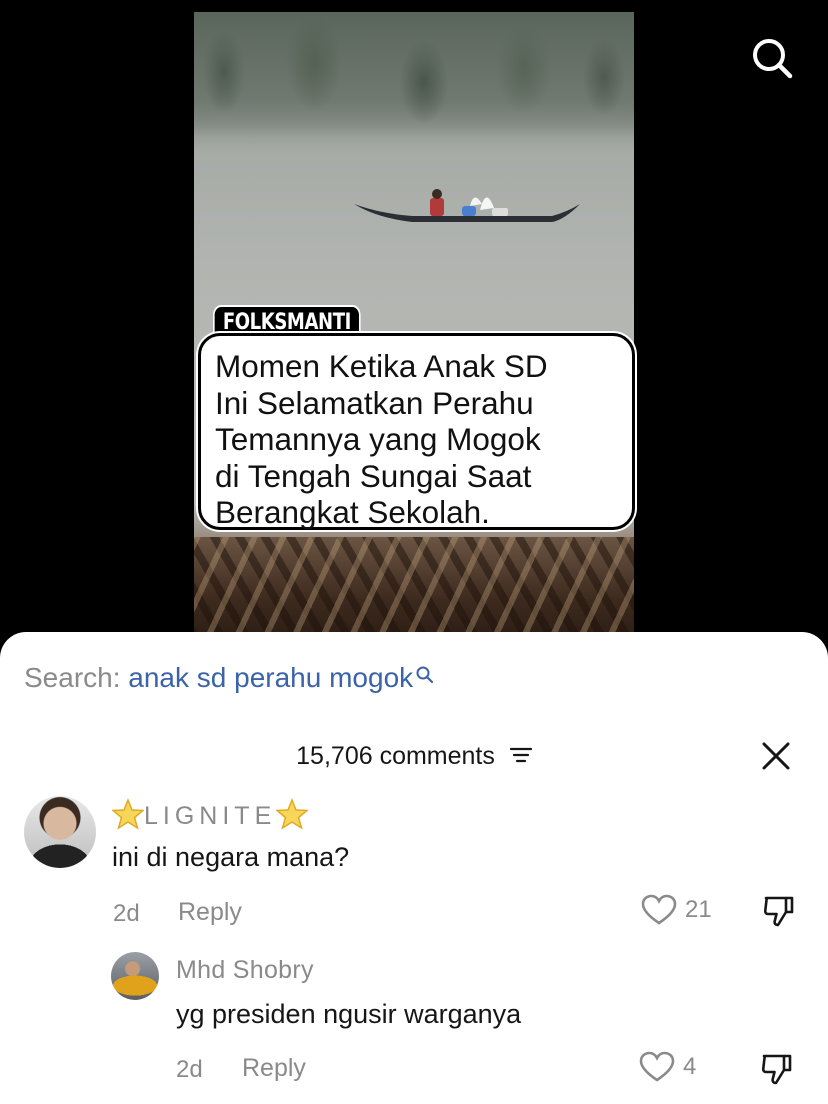 Image resolution: width=828 pixels, height=1104 pixels. I want to click on search-prefix: Search:, so click(76, 677).